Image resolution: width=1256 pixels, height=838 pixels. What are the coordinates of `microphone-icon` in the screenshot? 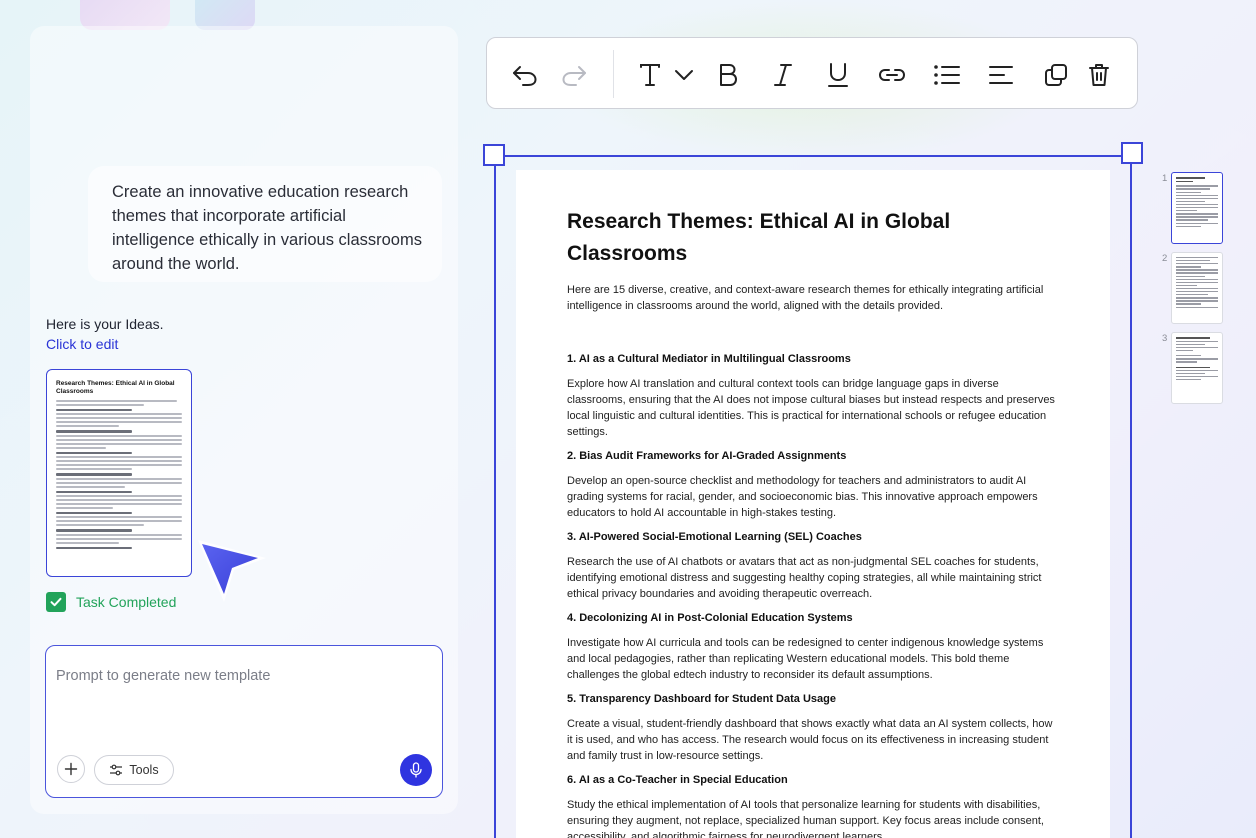 It's located at (416, 770).